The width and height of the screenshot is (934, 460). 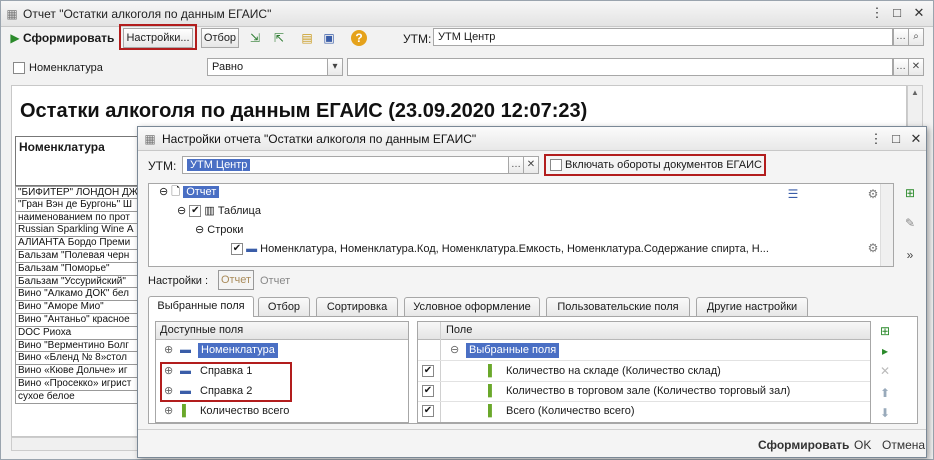 What do you see at coordinates (644, 351) in the screenshot?
I see `selected-root-row: ⊖ Выбранные поля` at bounding box center [644, 351].